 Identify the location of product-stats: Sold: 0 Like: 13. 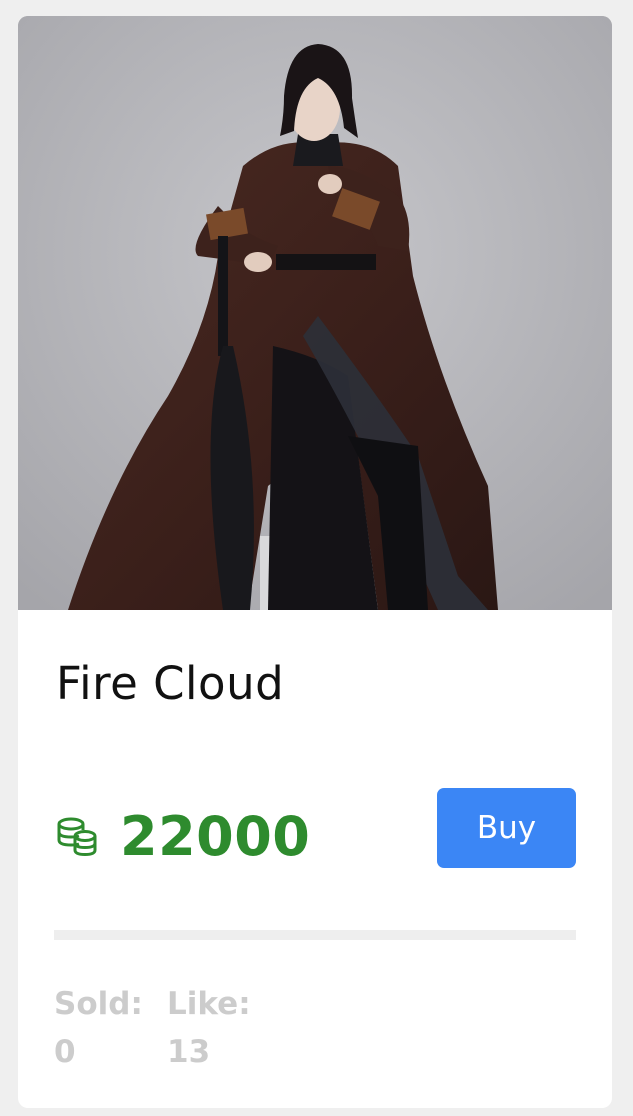
(152, 1028).